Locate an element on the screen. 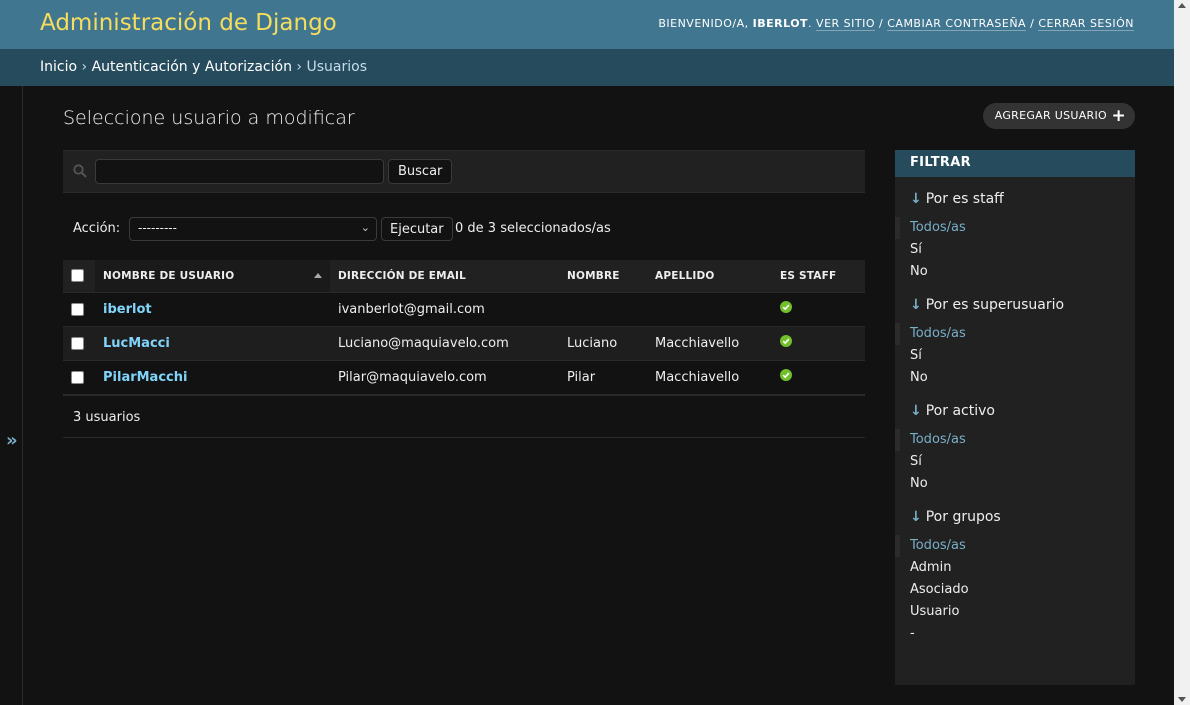 The height and width of the screenshot is (705, 1190). username-link: iberlot is located at coordinates (127, 309).